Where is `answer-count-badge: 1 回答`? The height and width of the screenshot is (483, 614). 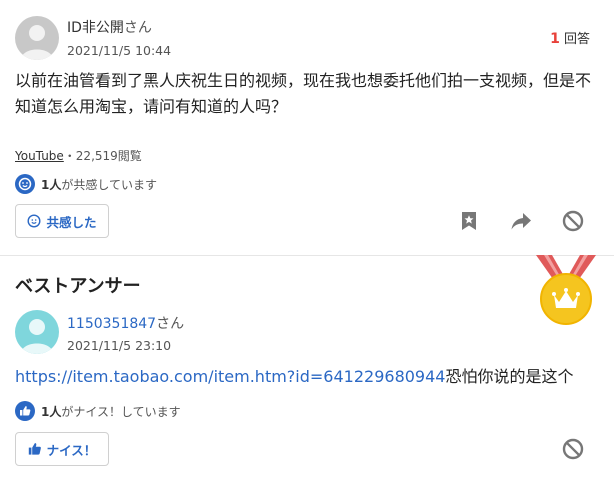 answer-count-badge: 1 回答 is located at coordinates (570, 37).